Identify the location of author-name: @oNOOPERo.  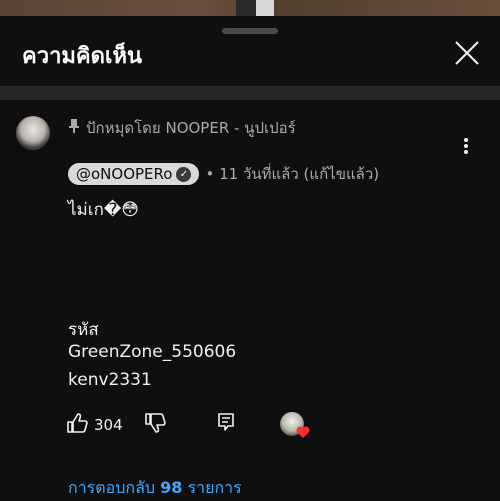
(124, 174).